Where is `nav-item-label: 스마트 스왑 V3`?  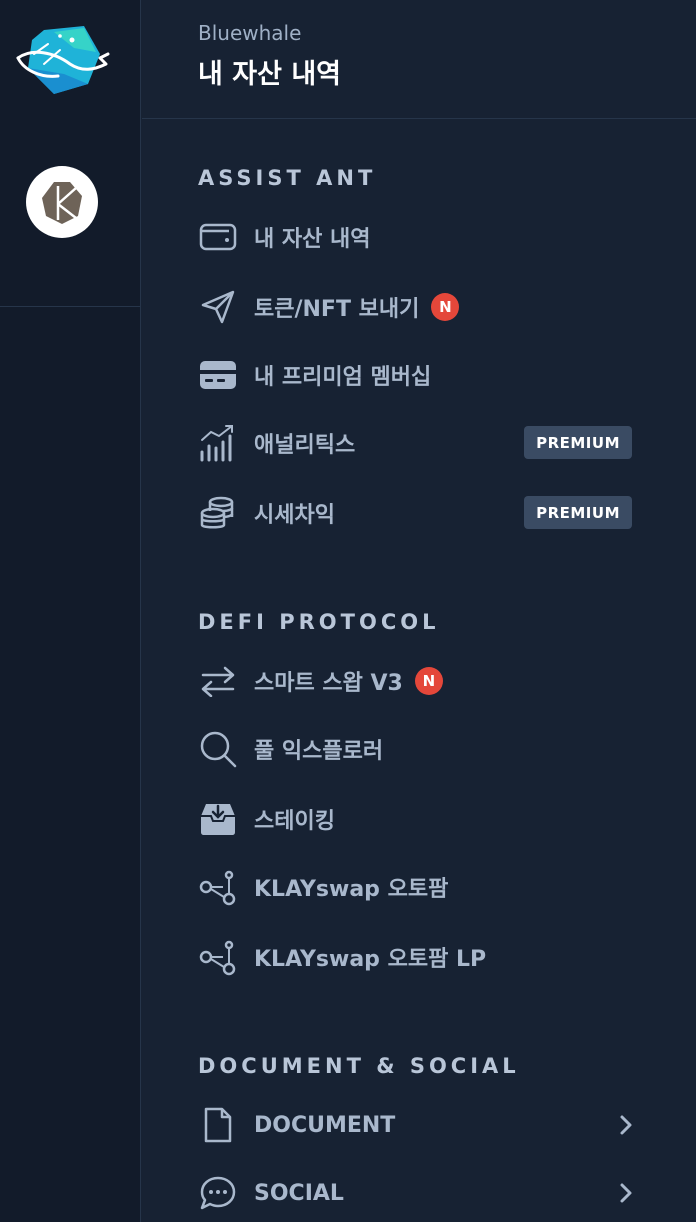
nav-item-label: 스마트 스왑 V3 is located at coordinates (328, 683).